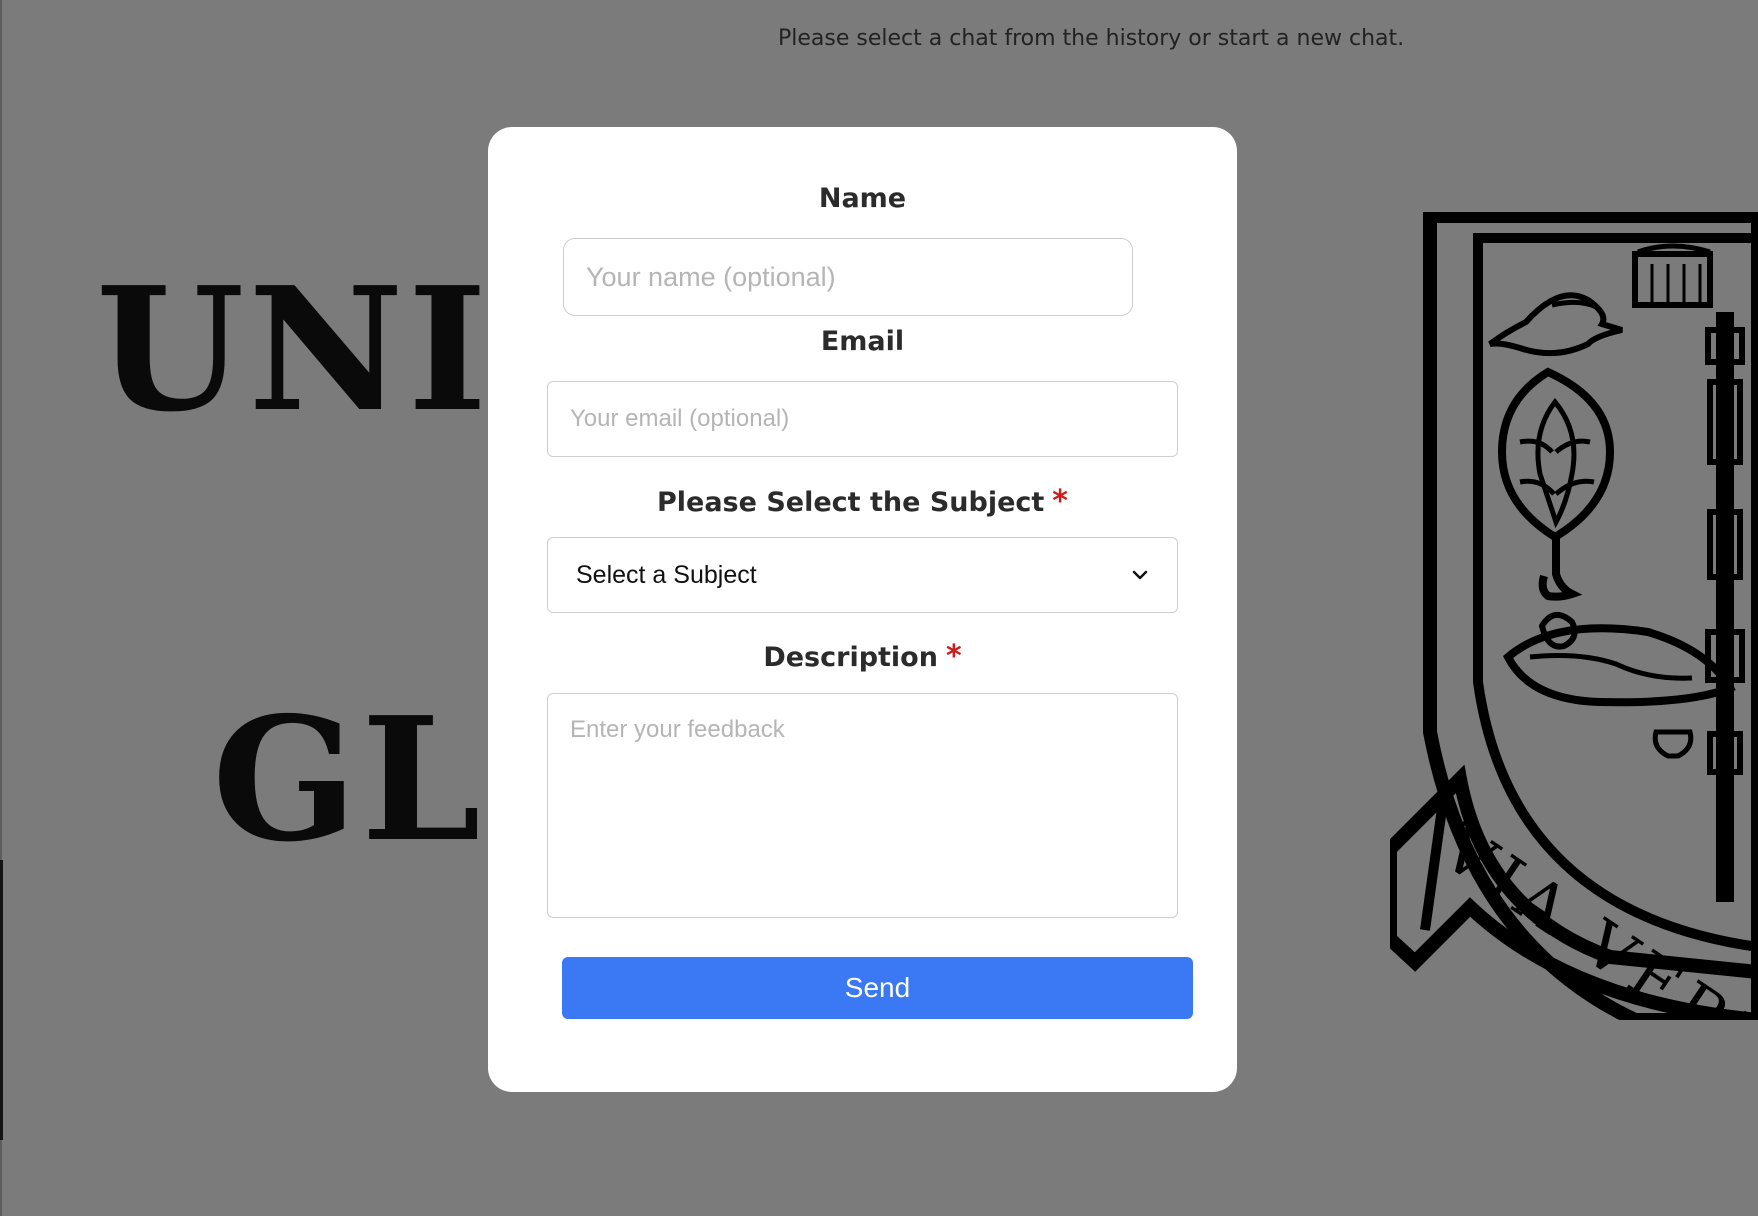  What do you see at coordinates (1, 1000) in the screenshot?
I see `left-edge-accent` at bounding box center [1, 1000].